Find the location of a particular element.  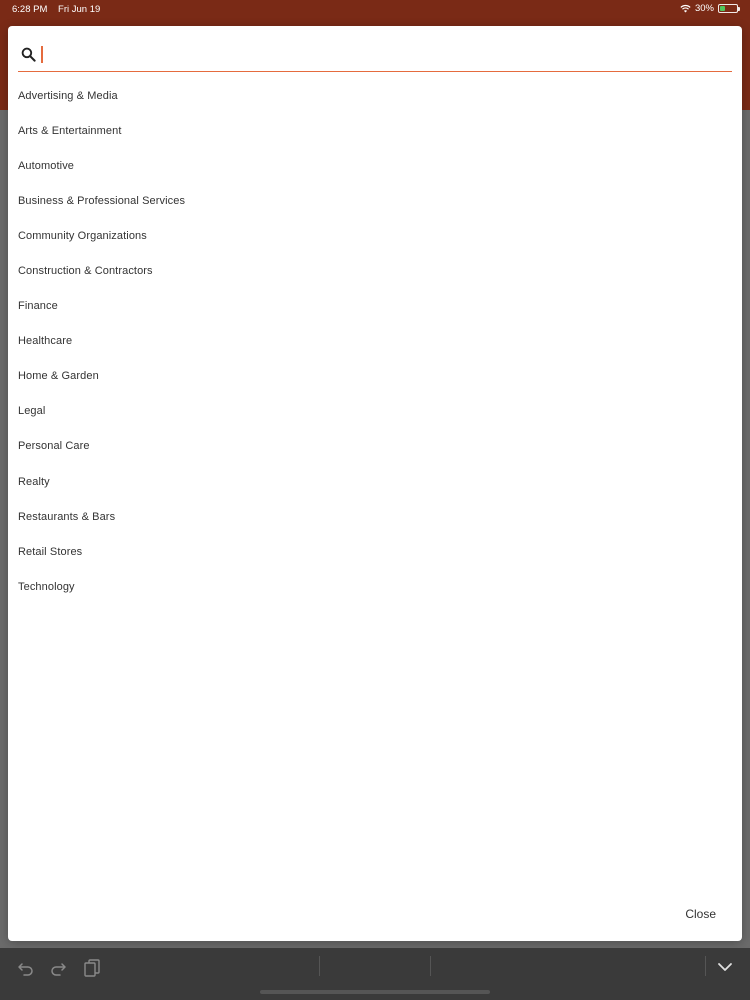

list-item: Business & Professional Services is located at coordinates (375, 200).